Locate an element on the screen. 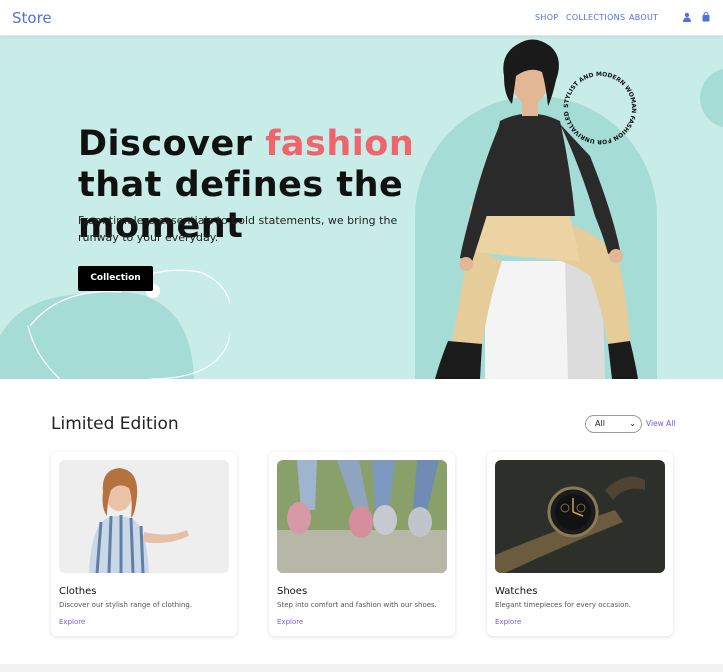 The image size is (723, 672). view-all-link: View All is located at coordinates (660, 423).